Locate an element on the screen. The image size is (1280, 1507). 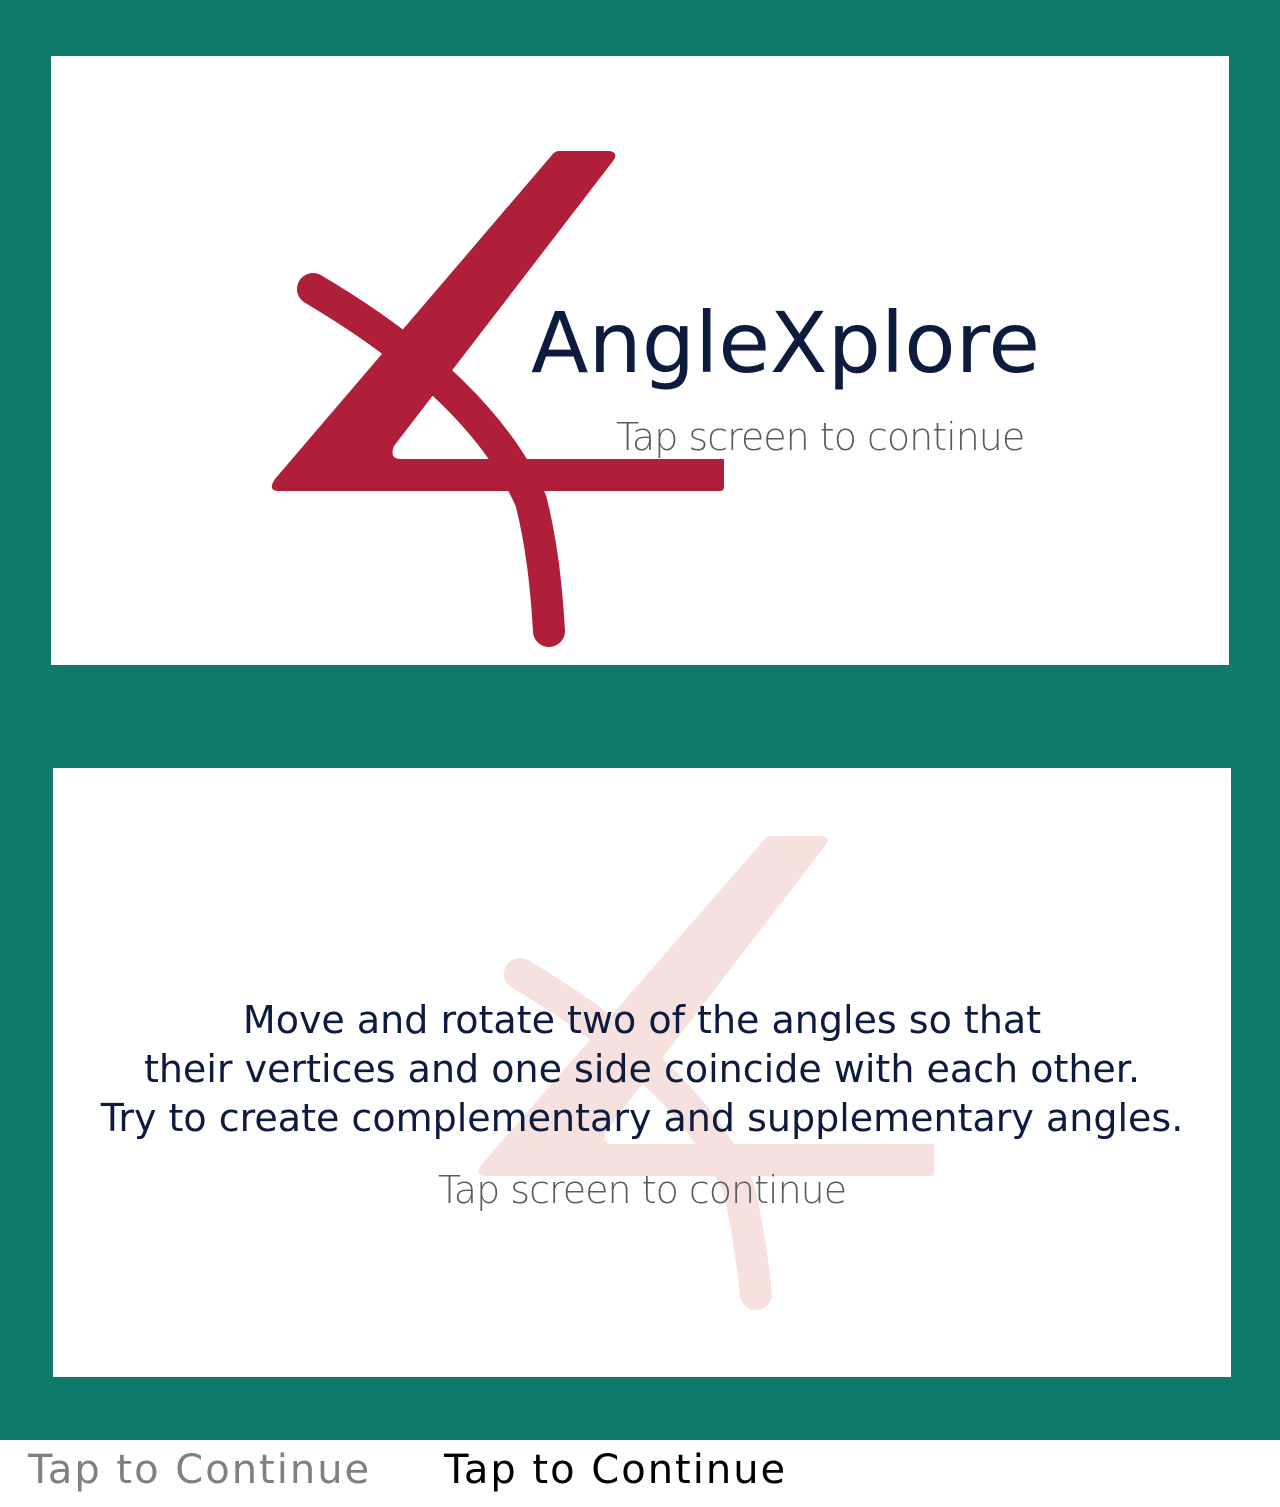
angle-logo-icon is located at coordinates (497, 399).